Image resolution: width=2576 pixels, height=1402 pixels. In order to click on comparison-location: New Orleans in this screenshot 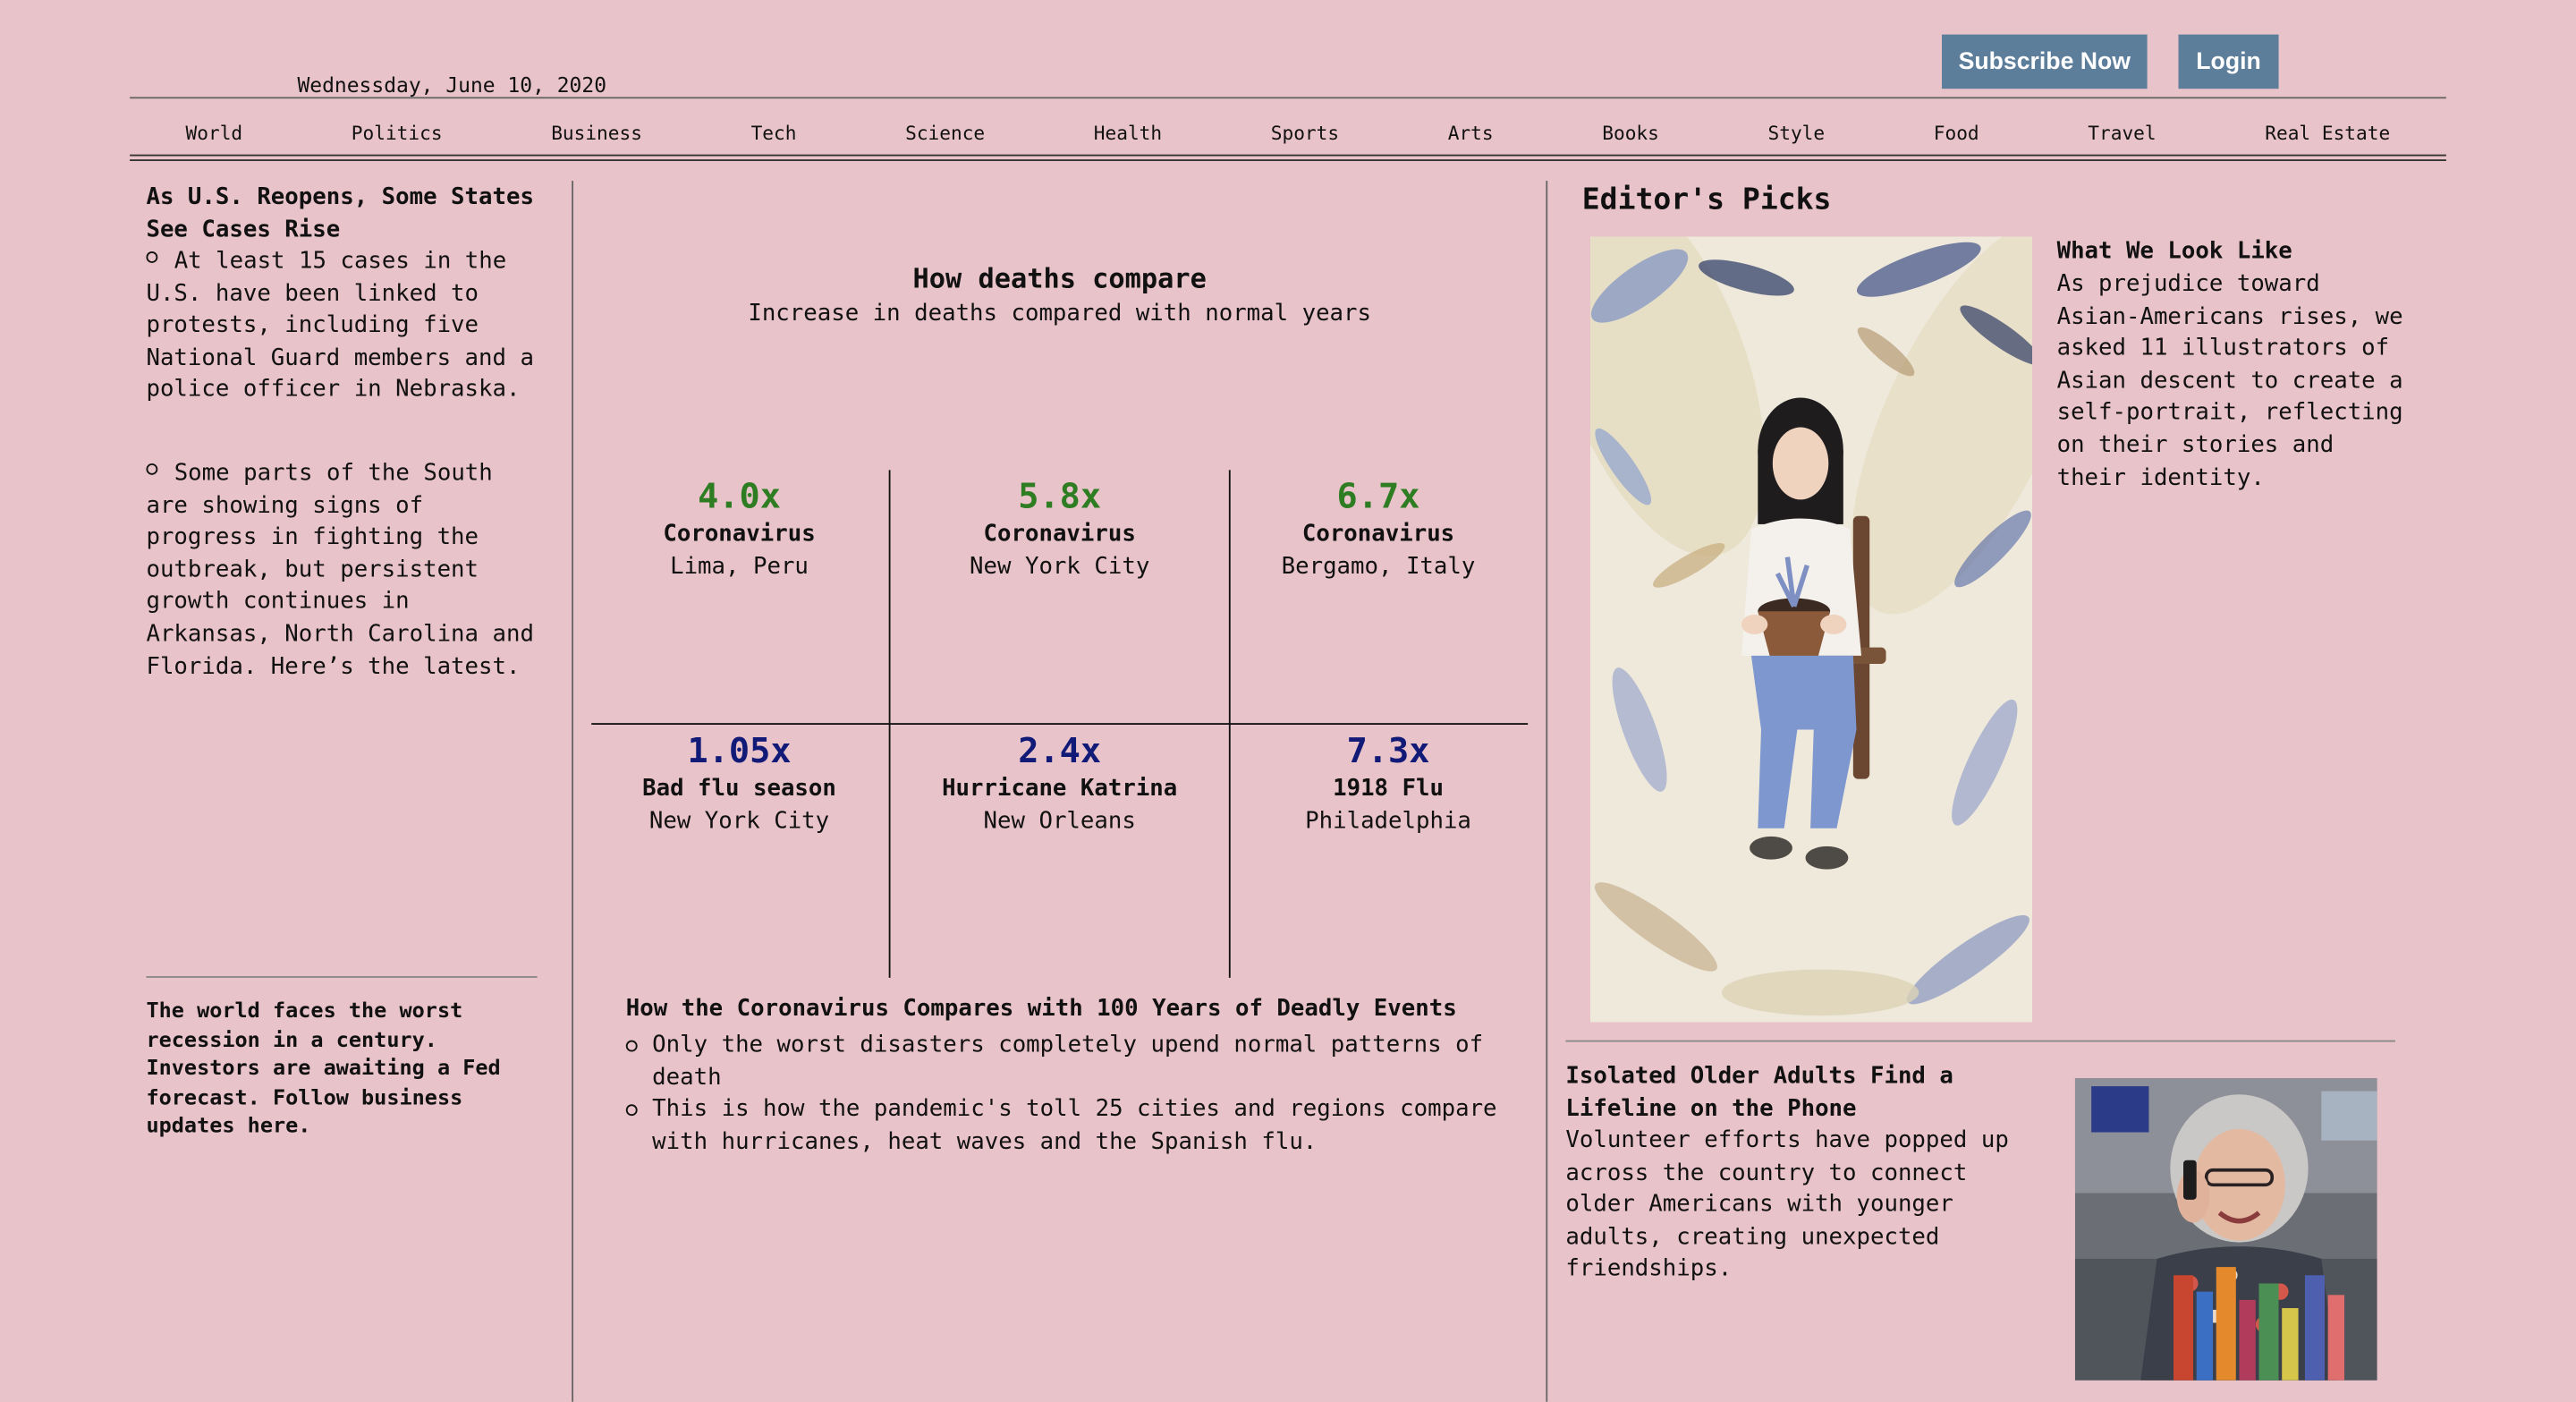, I will do `click(1059, 822)`.